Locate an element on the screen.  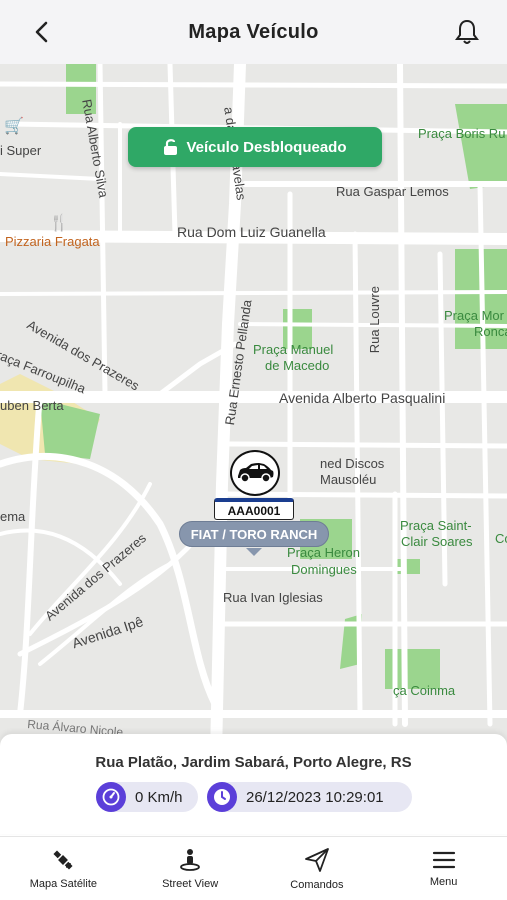
map-label-av-alberto: Avenida Alberto Pasqualini is located at coordinates (362, 398).